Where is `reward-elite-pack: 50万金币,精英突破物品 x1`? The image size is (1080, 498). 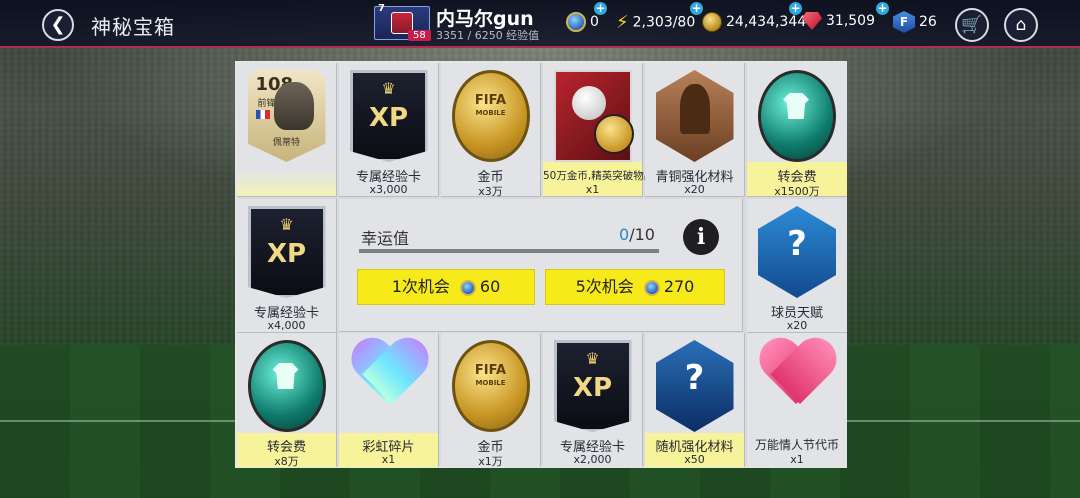 reward-elite-pack: 50万金币,精英突破物品 x1 is located at coordinates (598, 130).